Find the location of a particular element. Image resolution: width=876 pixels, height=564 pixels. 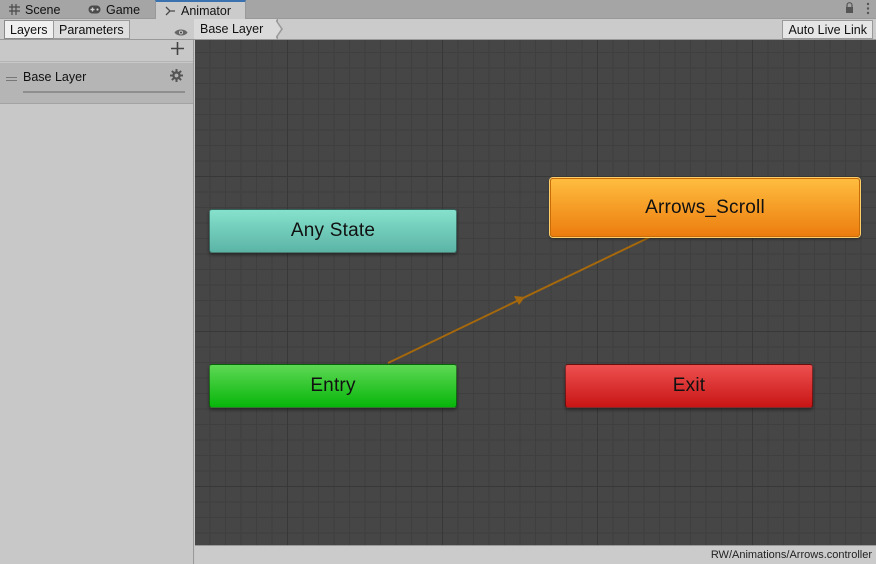

eye-icon is located at coordinates (181, 33).